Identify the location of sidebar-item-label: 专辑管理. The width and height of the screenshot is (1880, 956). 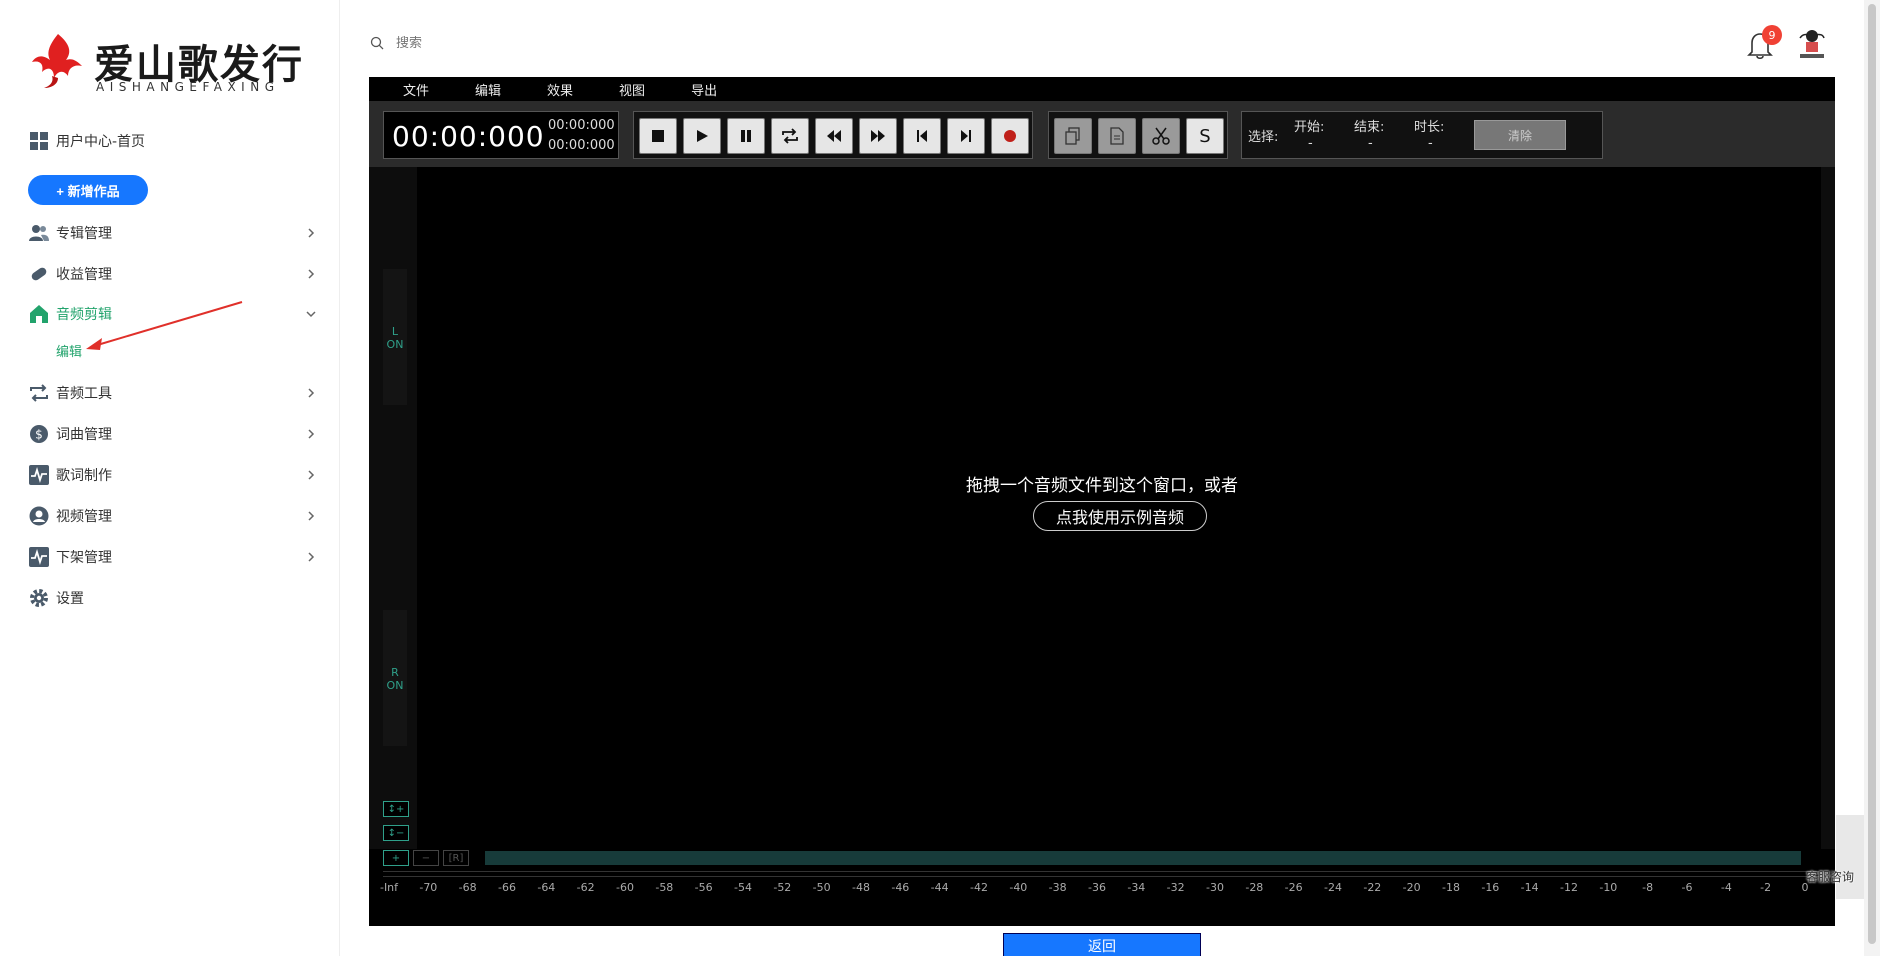
(84, 234).